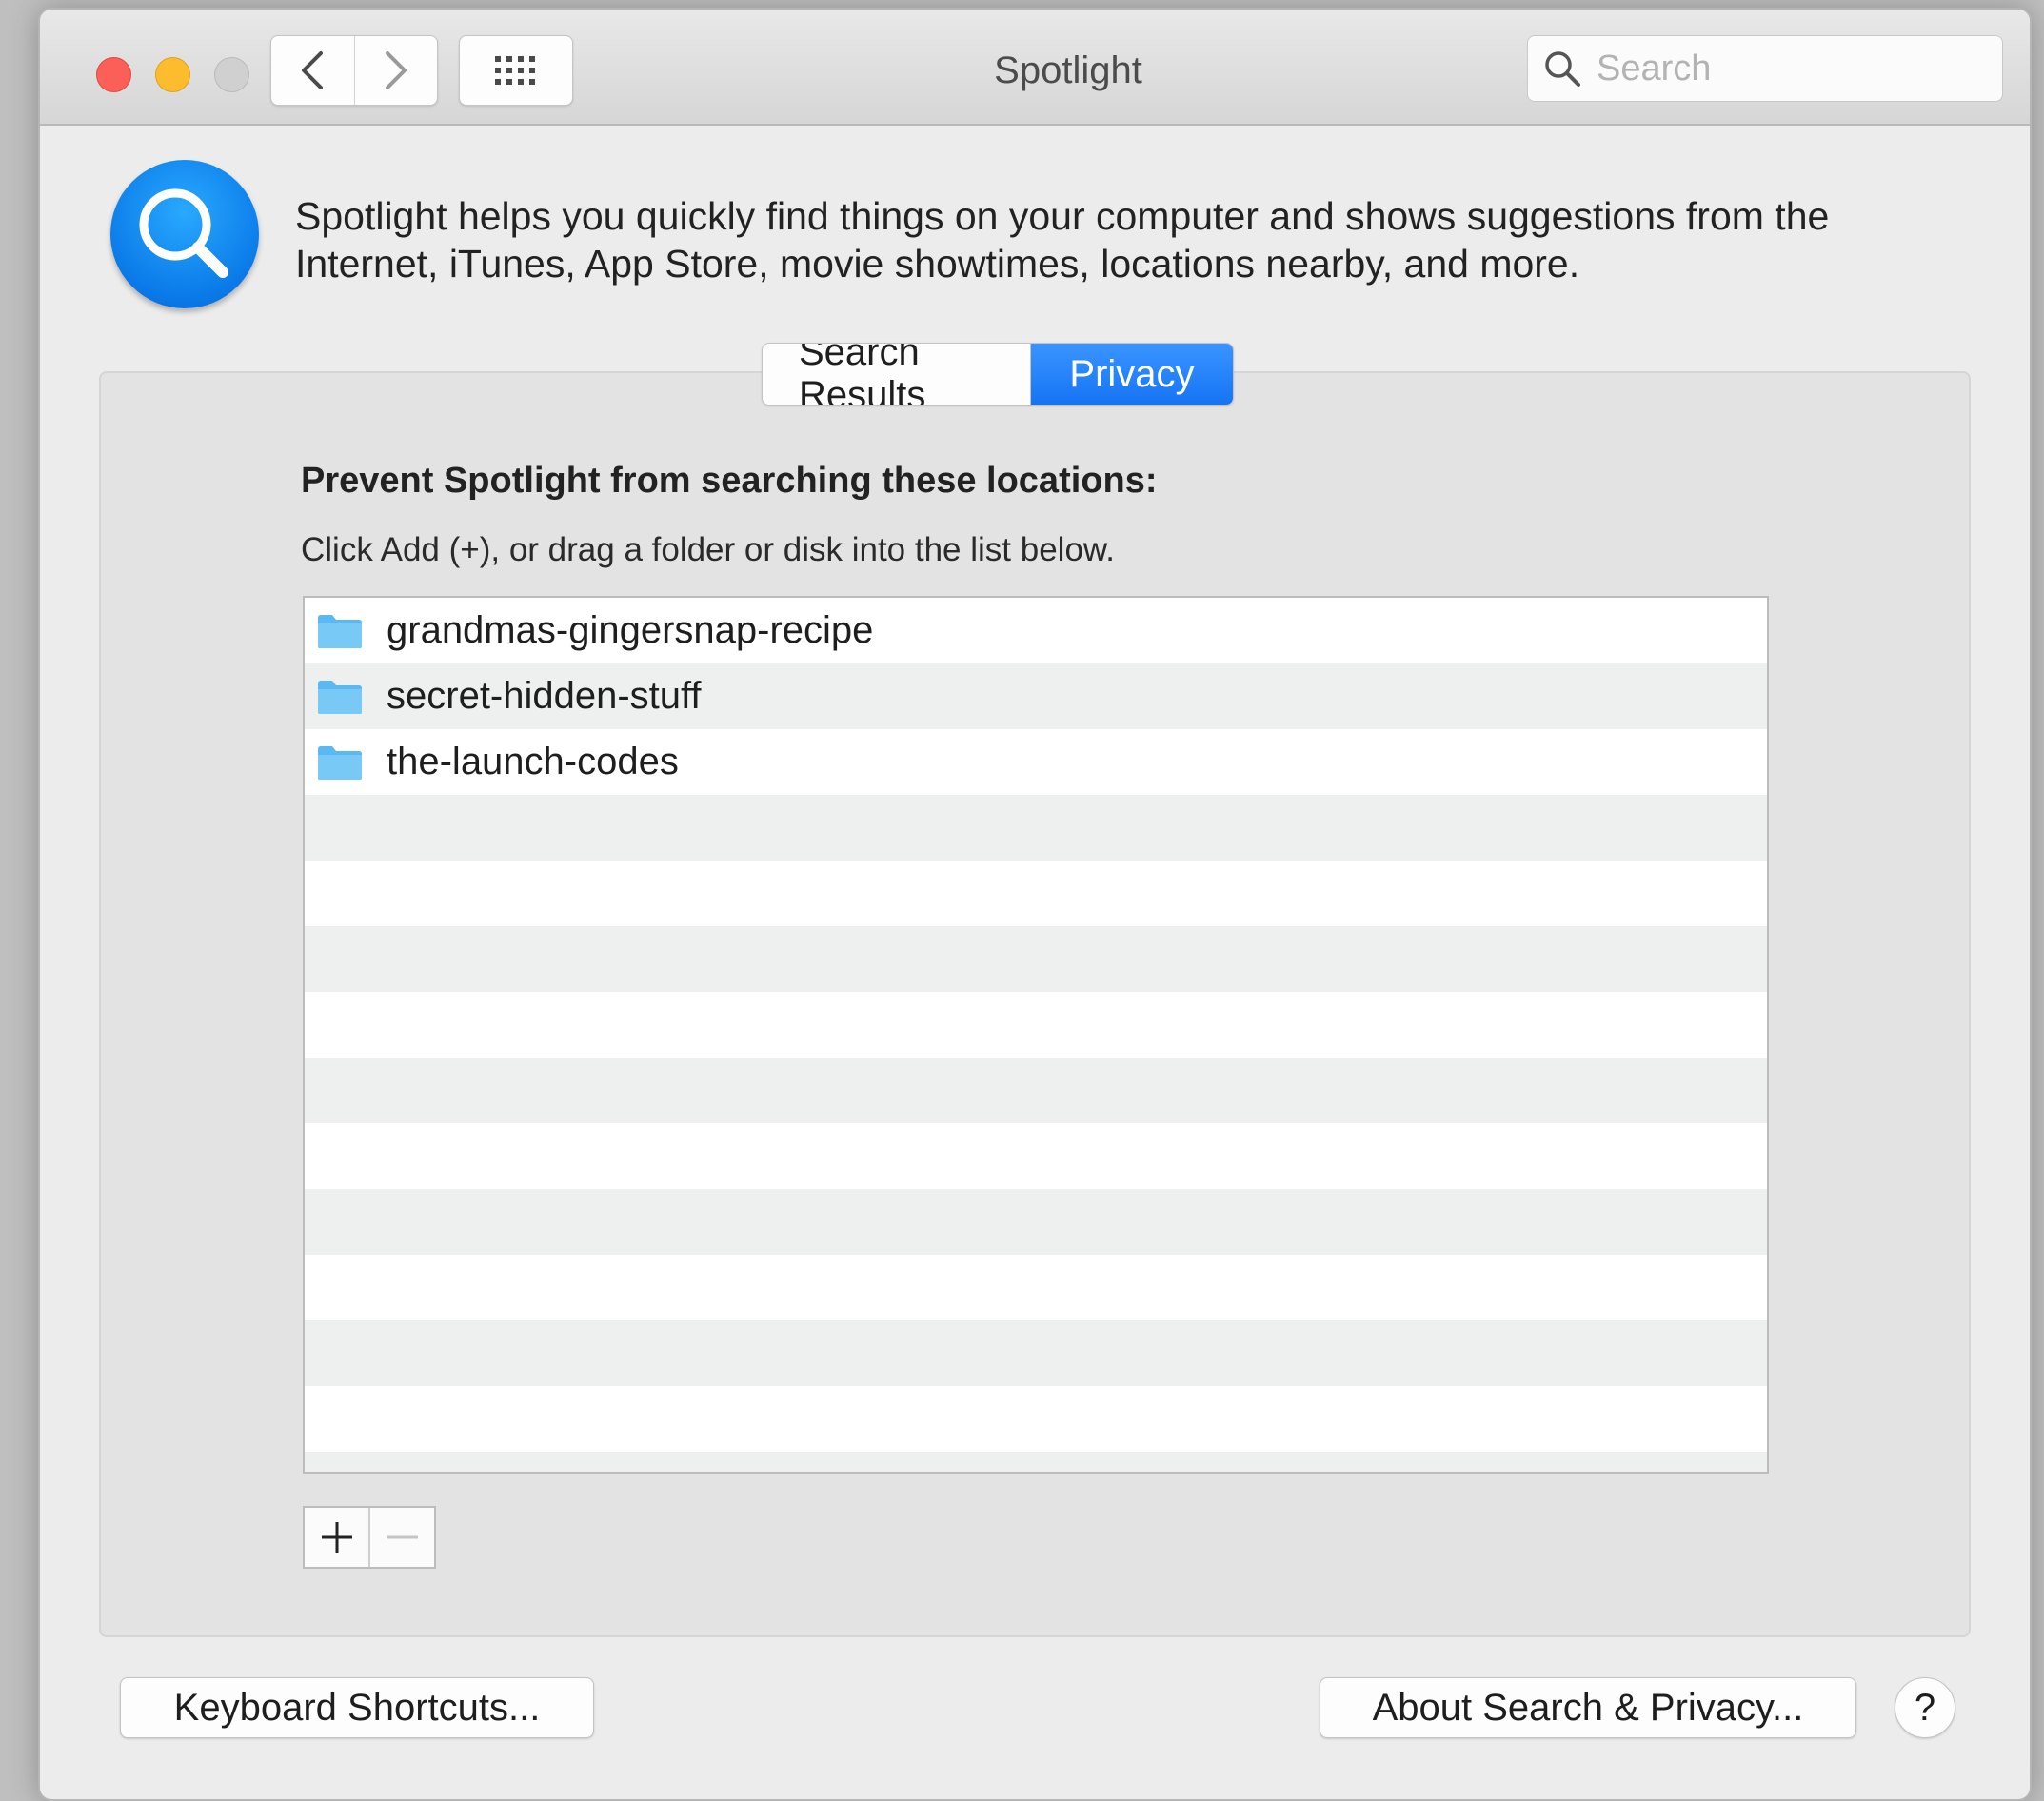  Describe the element at coordinates (1132, 374) in the screenshot. I see `tab-privacy: Privacy` at that location.